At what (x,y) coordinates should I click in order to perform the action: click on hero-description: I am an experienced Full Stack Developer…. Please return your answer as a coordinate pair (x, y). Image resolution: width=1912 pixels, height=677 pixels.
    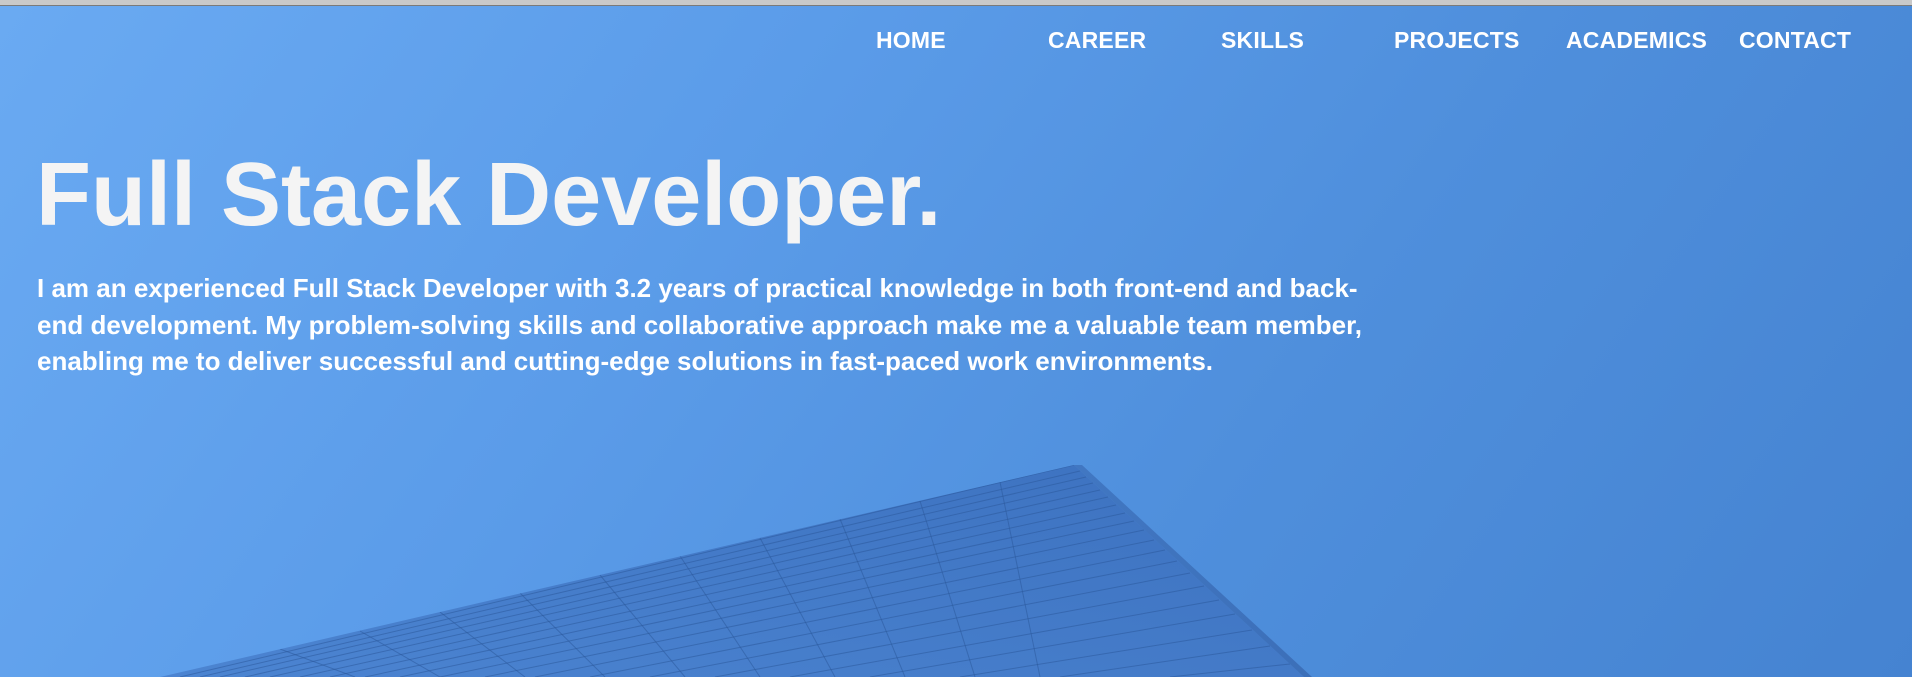
    Looking at the image, I should click on (699, 324).